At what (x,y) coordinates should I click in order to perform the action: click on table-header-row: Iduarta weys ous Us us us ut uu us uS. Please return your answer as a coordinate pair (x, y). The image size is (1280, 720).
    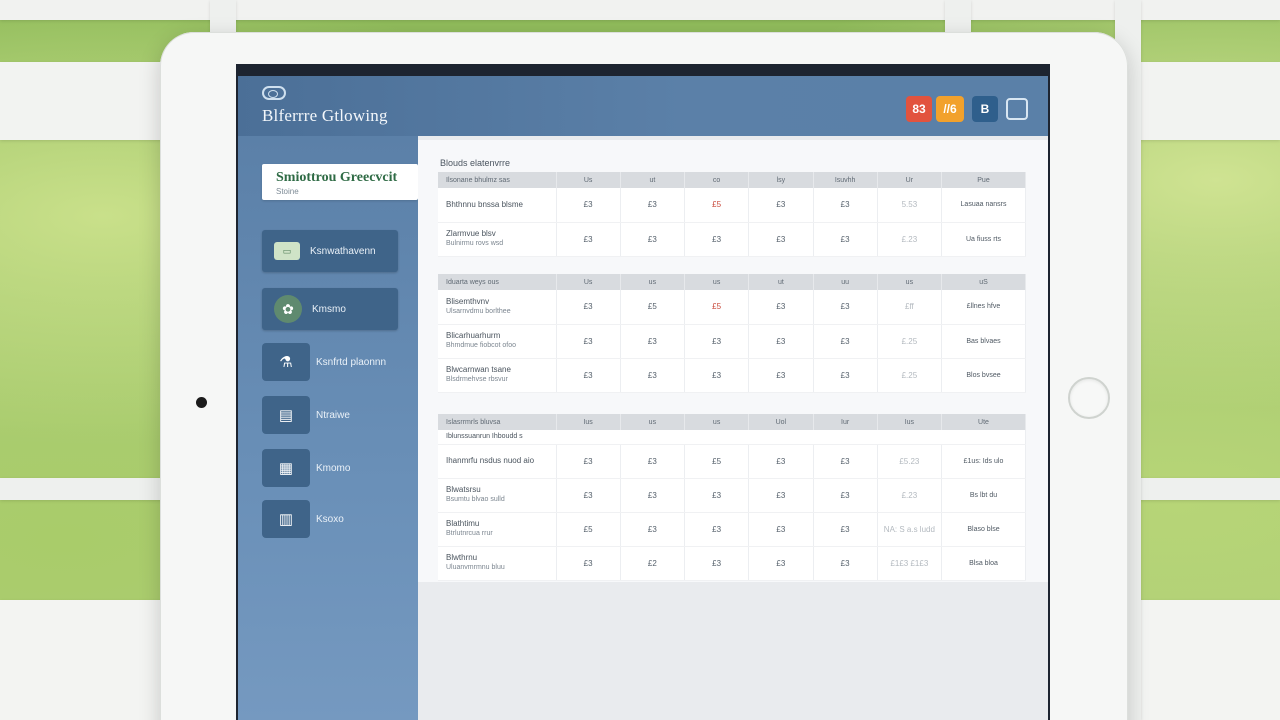
    Looking at the image, I should click on (732, 282).